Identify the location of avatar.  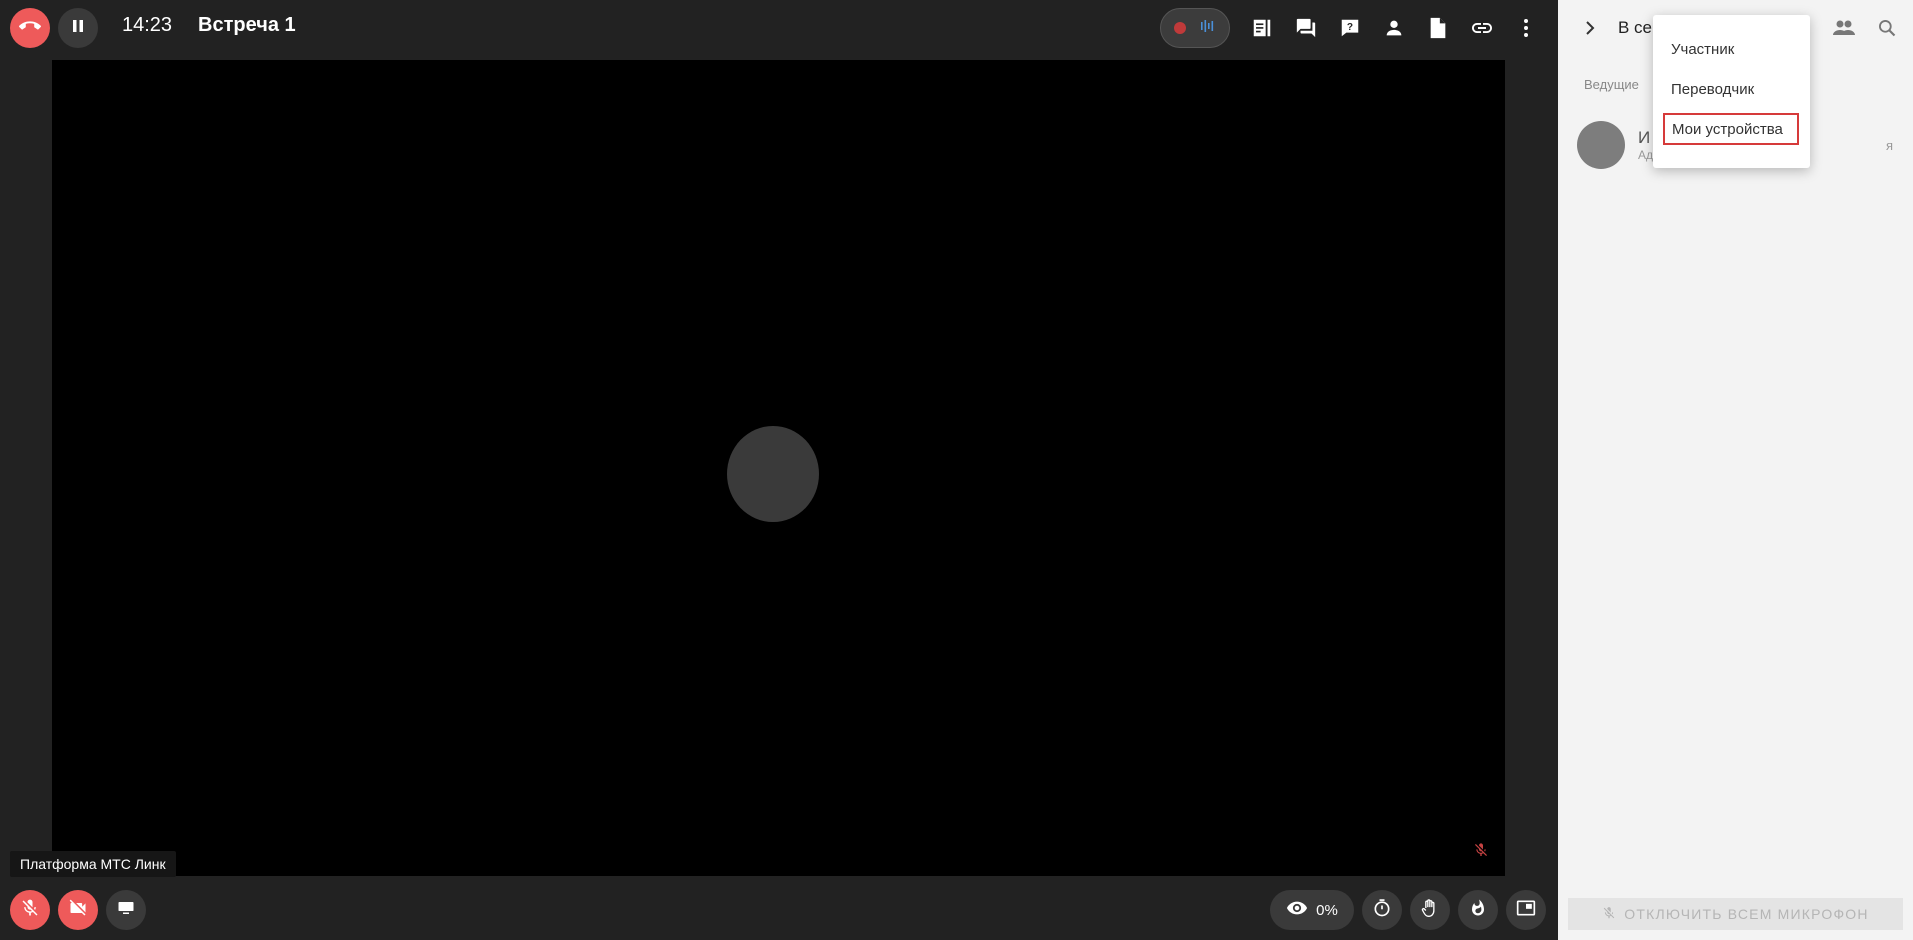
(1601, 145).